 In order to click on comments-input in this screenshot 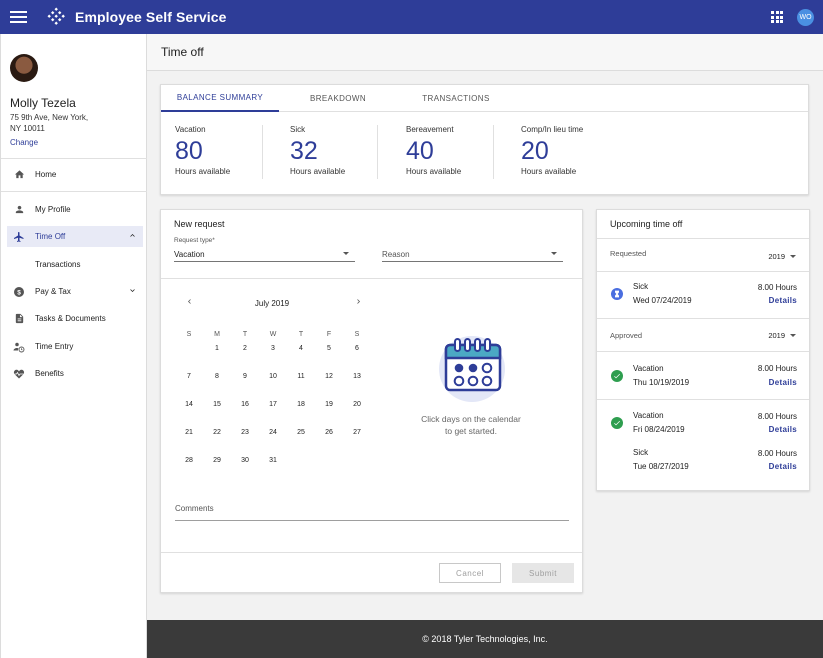, I will do `click(372, 520)`.